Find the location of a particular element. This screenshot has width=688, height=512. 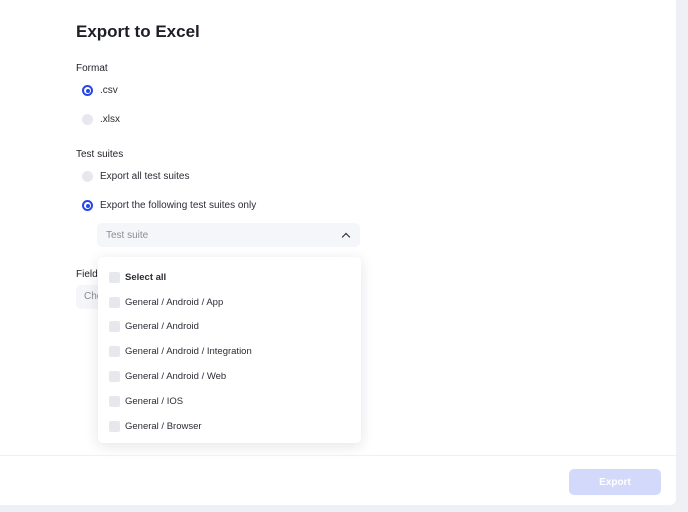

option-select-all: Select all is located at coordinates (229, 277).